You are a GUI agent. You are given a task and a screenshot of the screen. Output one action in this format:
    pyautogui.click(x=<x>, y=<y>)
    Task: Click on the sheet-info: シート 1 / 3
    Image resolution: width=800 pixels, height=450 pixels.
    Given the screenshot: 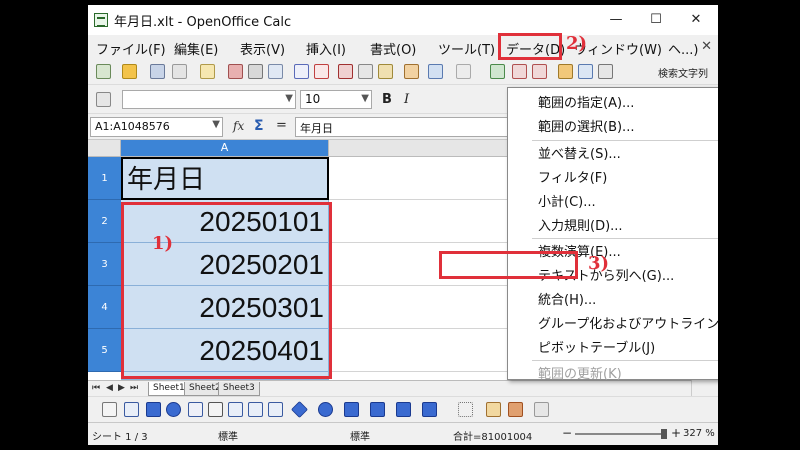 What is the action you would take?
    pyautogui.click(x=120, y=437)
    